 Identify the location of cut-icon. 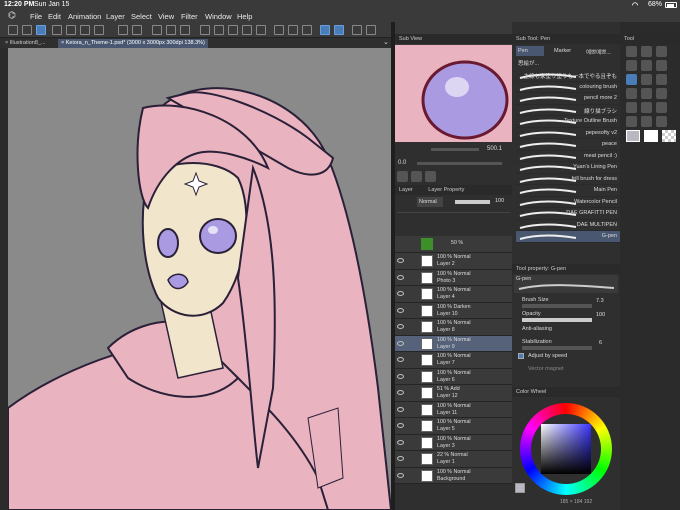
(157, 30).